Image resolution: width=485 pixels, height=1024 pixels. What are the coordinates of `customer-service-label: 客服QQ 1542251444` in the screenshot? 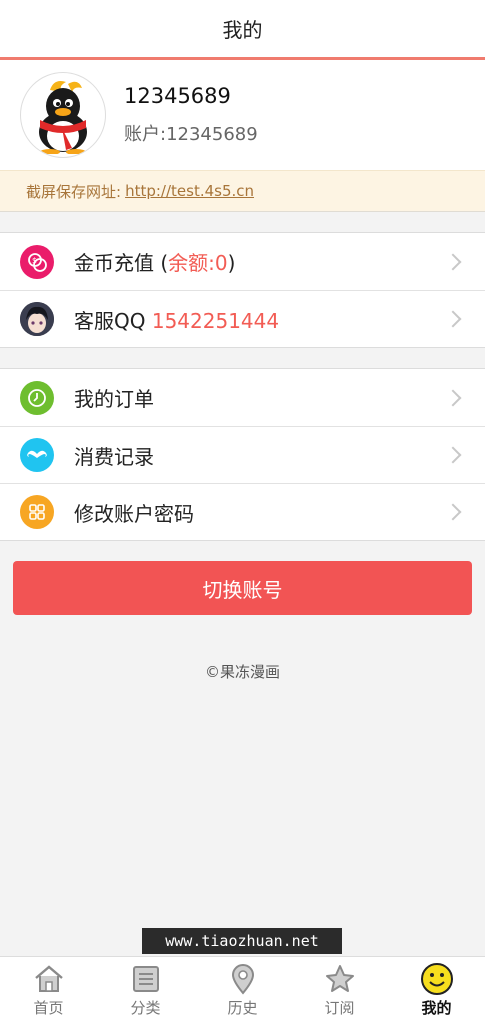 It's located at (177, 320).